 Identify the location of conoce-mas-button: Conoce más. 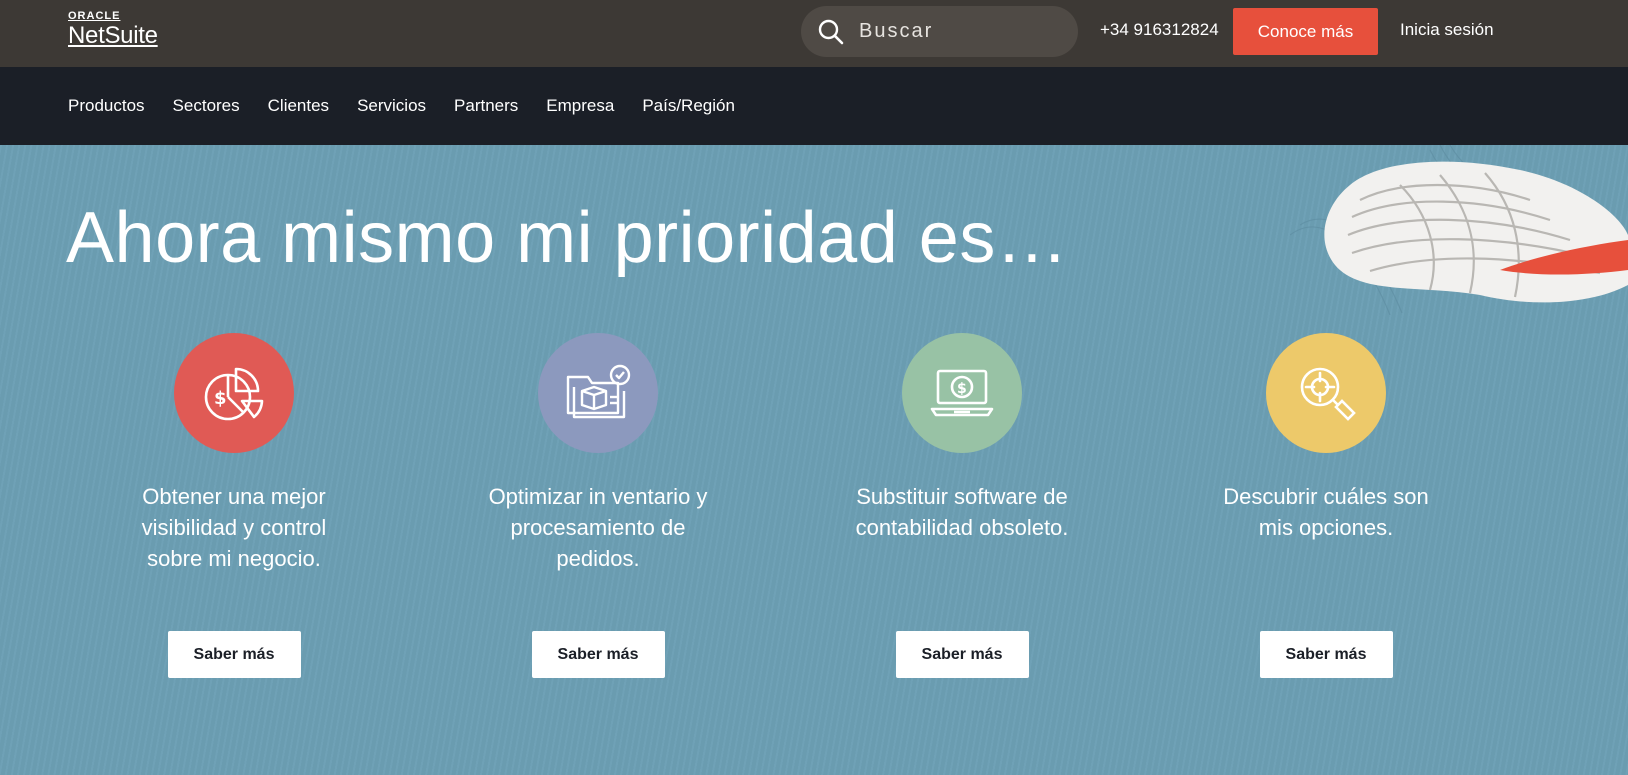
(1305, 31).